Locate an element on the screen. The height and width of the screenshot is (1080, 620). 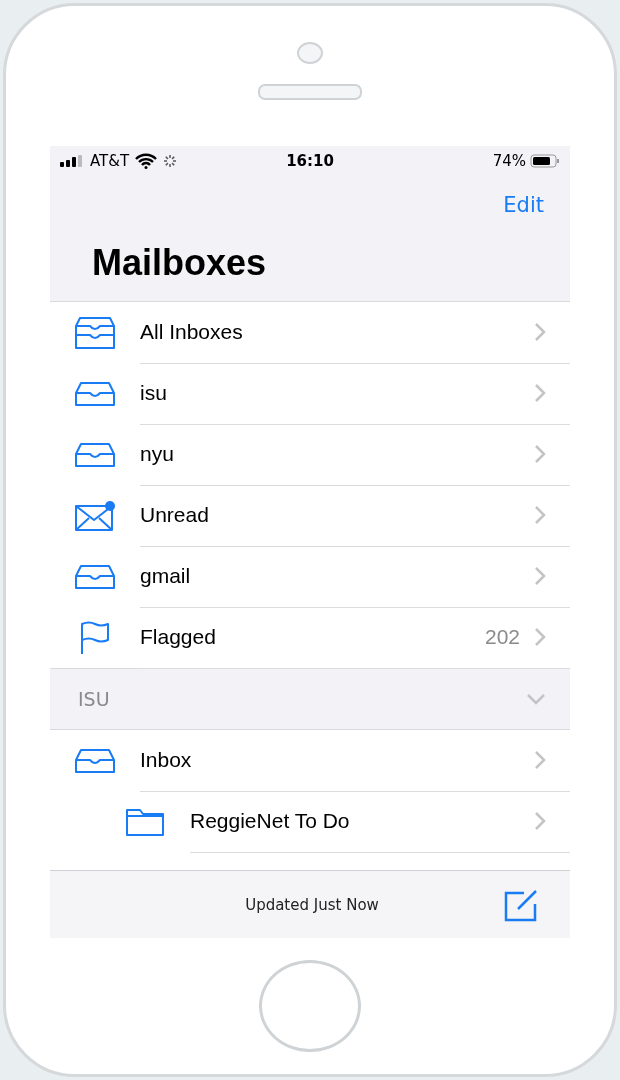
envelope-dot-icon is located at coordinates (95, 515).